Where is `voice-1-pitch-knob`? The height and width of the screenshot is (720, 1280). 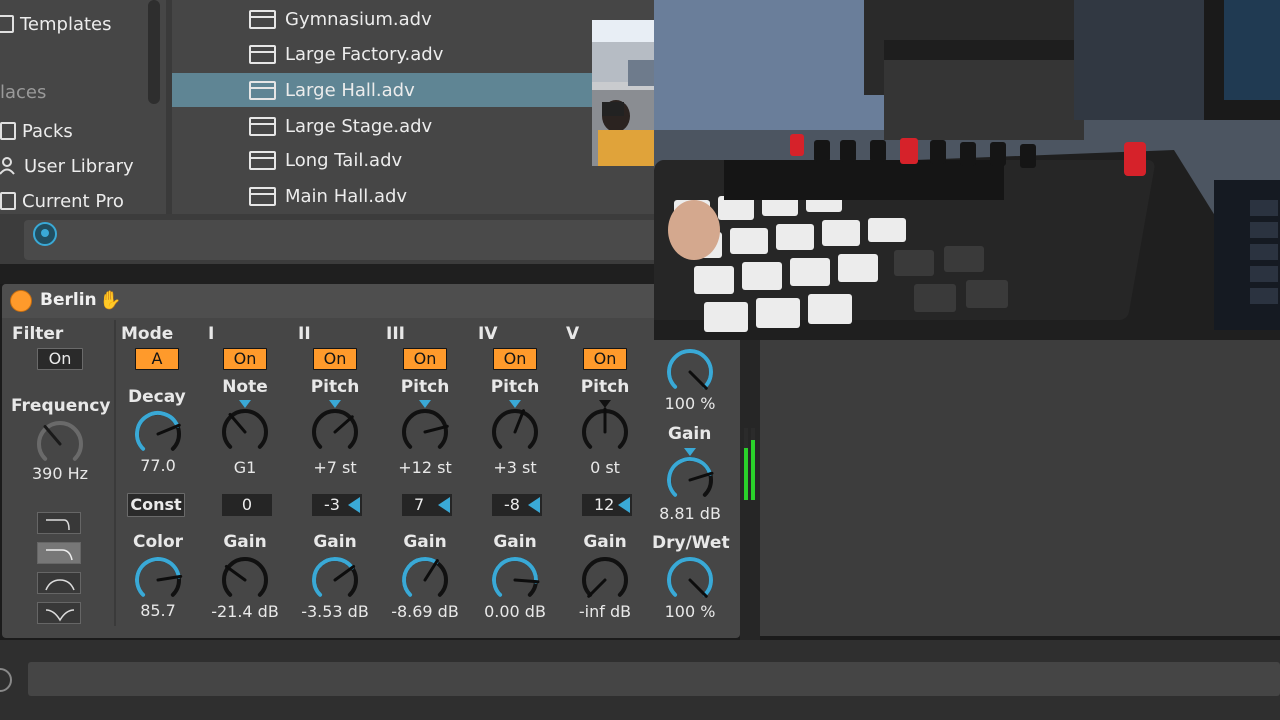 voice-1-pitch-knob is located at coordinates (245, 429).